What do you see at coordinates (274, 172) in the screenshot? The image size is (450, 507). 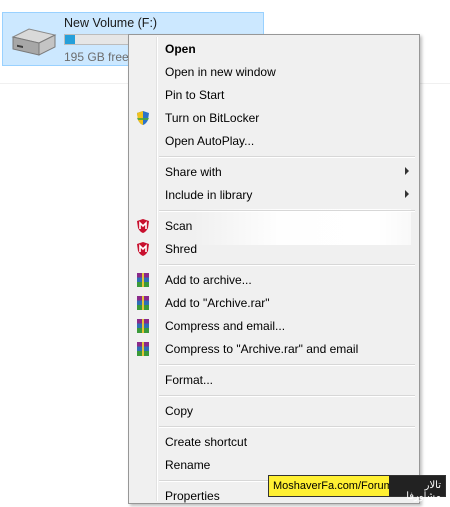 I see `menu-item: Share with` at bounding box center [274, 172].